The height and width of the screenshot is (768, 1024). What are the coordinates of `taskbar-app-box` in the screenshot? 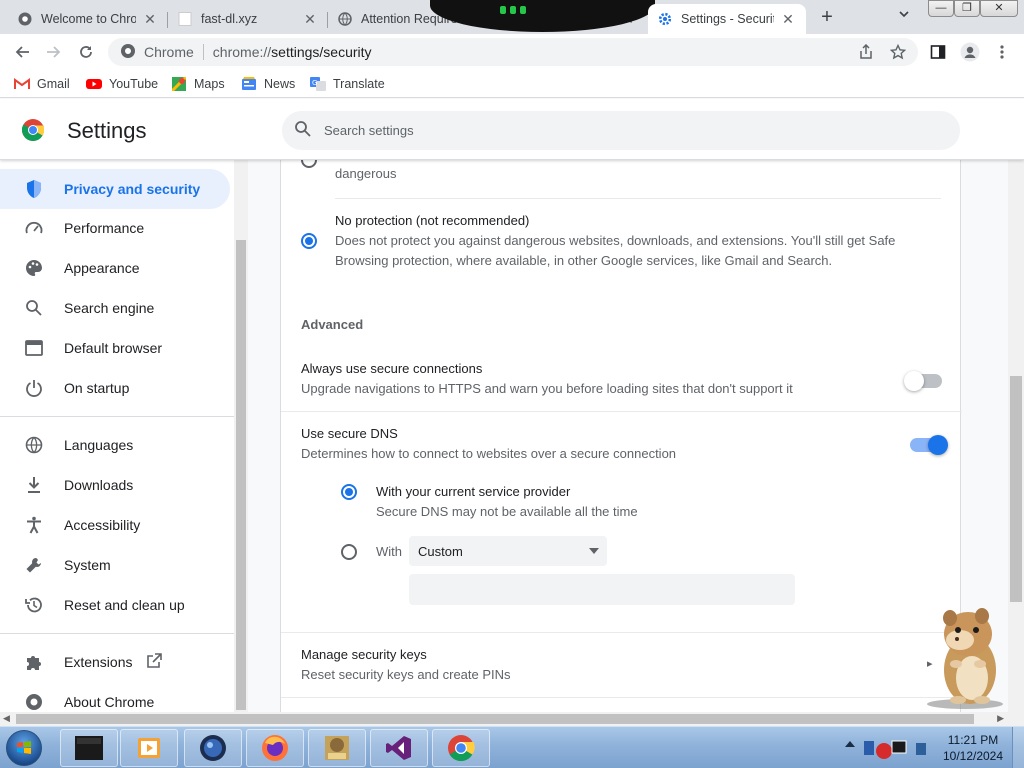 It's located at (337, 748).